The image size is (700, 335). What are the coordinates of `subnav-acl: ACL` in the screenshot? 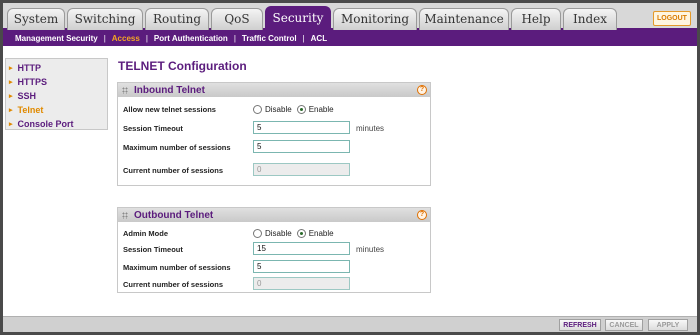 It's located at (319, 38).